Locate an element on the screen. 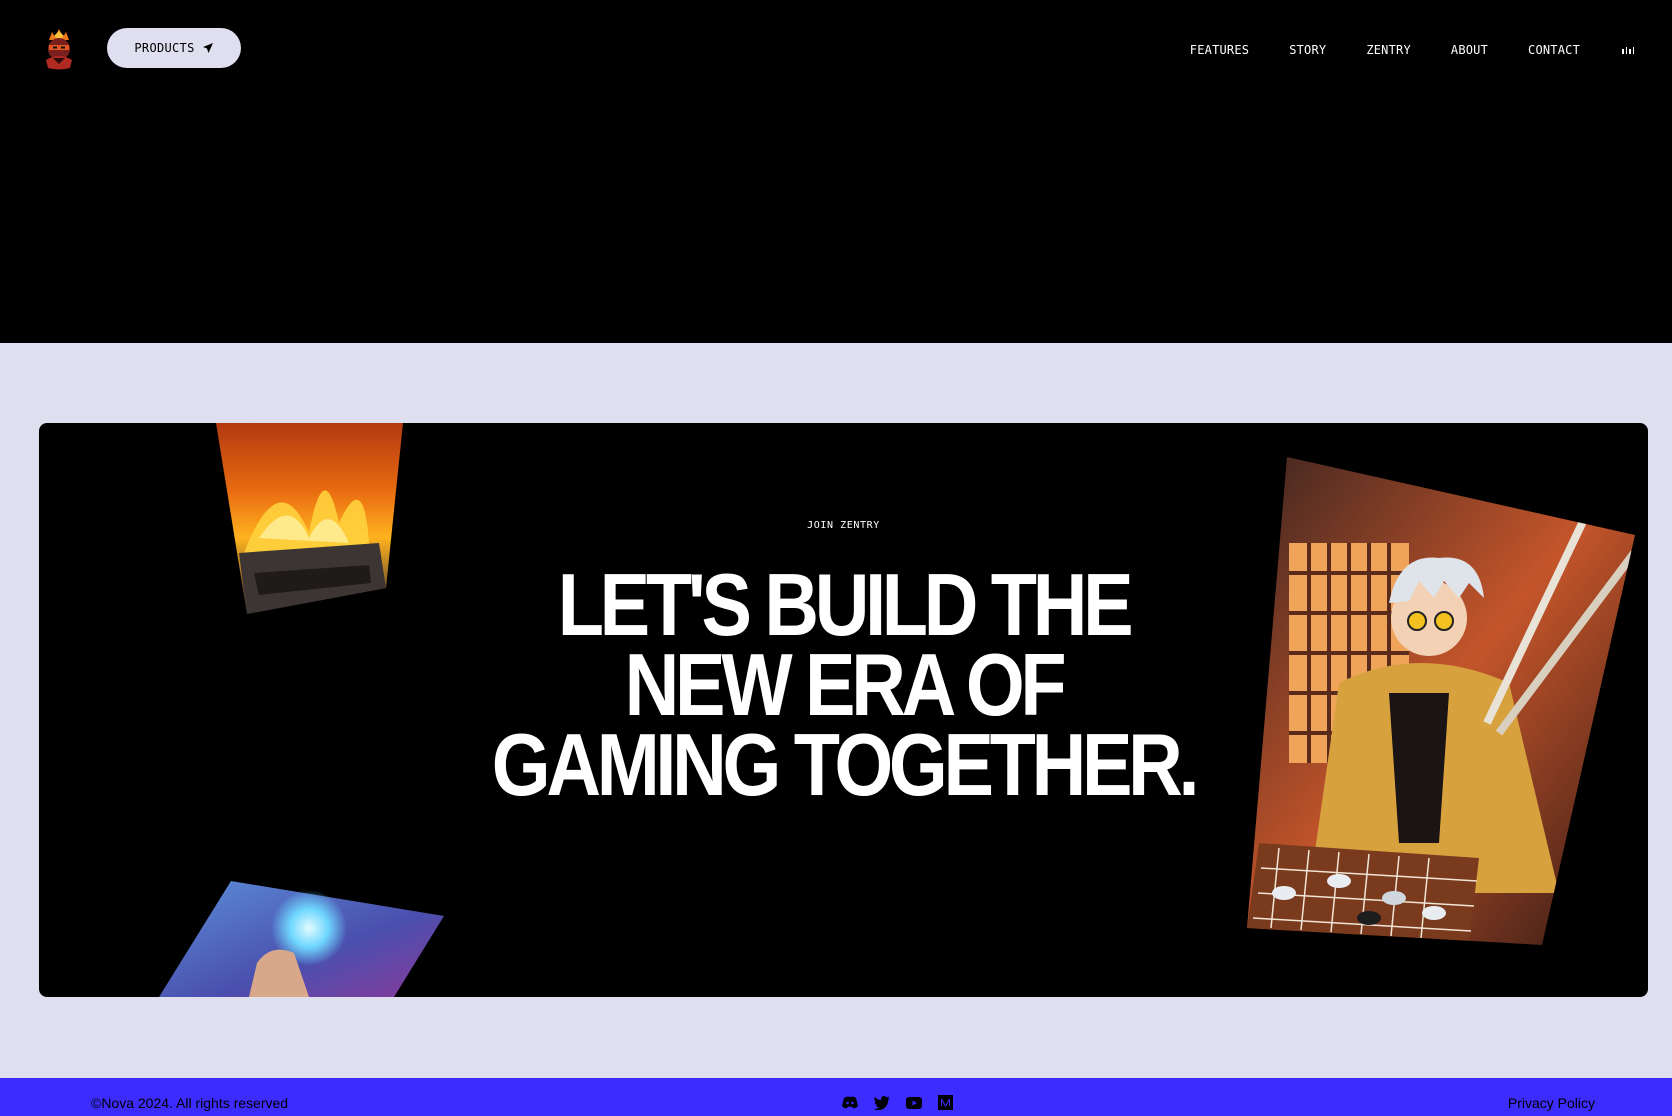 The image size is (1672, 1116). join-eyebrow: JOIN ZENTRY is located at coordinates (843, 525).